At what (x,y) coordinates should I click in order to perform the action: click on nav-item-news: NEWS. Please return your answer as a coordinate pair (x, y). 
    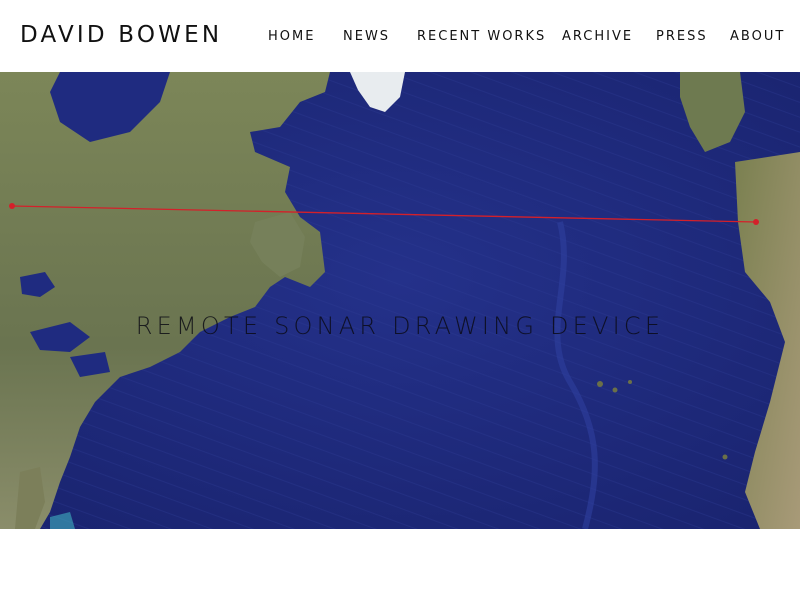
    Looking at the image, I should click on (366, 36).